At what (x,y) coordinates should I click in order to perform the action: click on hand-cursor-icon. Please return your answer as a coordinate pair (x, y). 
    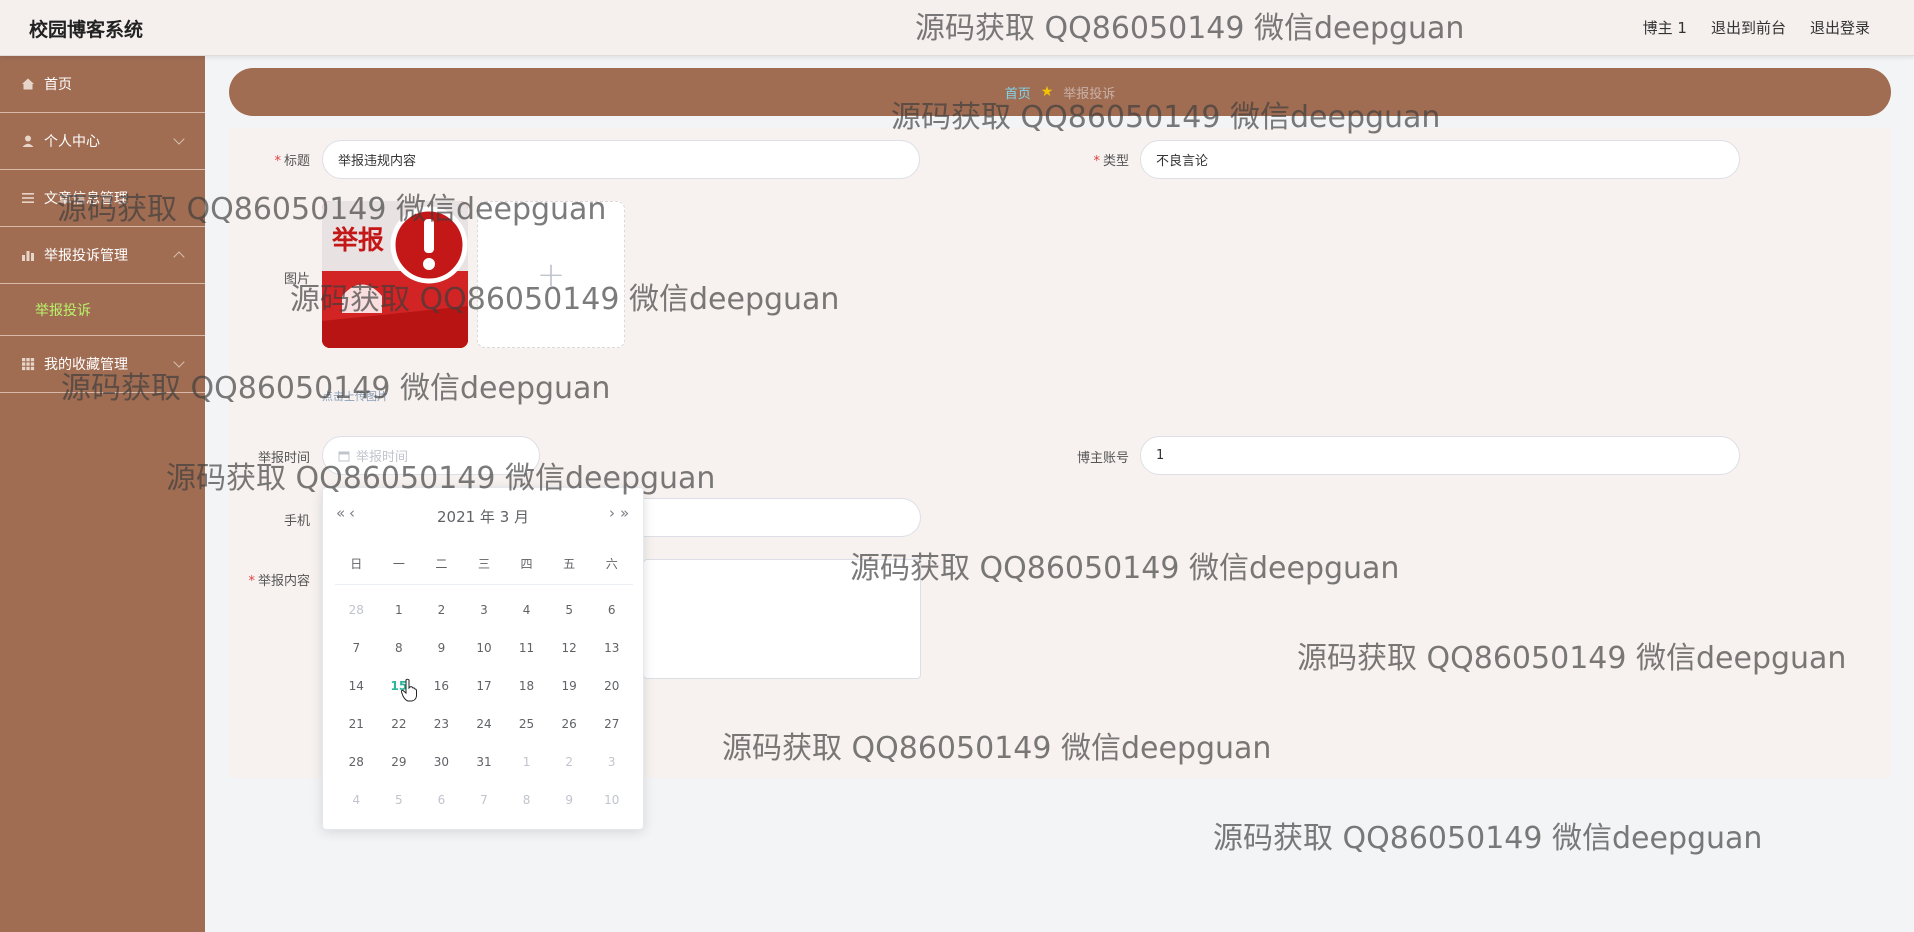
    Looking at the image, I should click on (408, 690).